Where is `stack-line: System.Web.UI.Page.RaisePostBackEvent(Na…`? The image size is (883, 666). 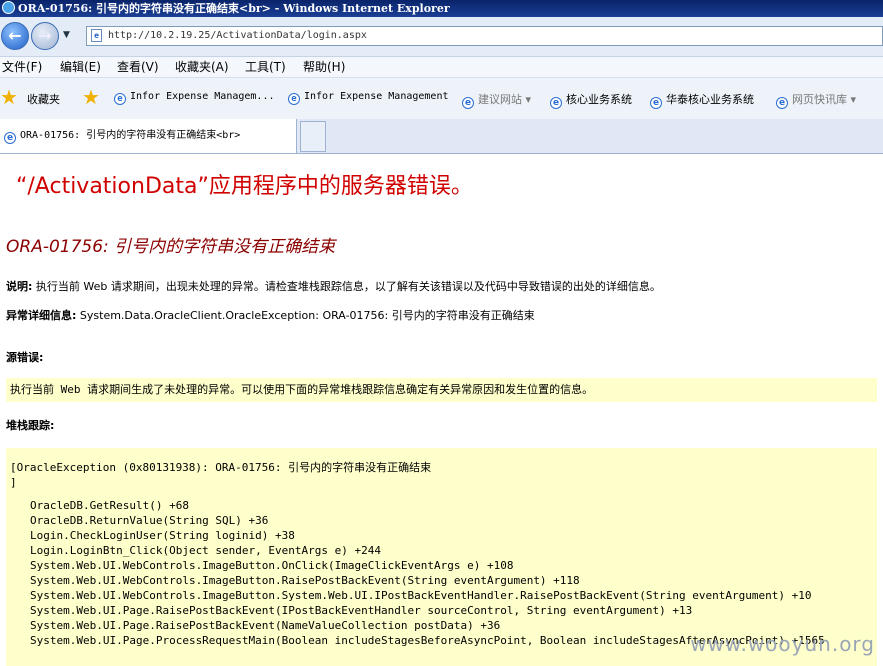
stack-line: System.Web.UI.Page.RaisePostBackEvent(Na… is located at coordinates (265, 625).